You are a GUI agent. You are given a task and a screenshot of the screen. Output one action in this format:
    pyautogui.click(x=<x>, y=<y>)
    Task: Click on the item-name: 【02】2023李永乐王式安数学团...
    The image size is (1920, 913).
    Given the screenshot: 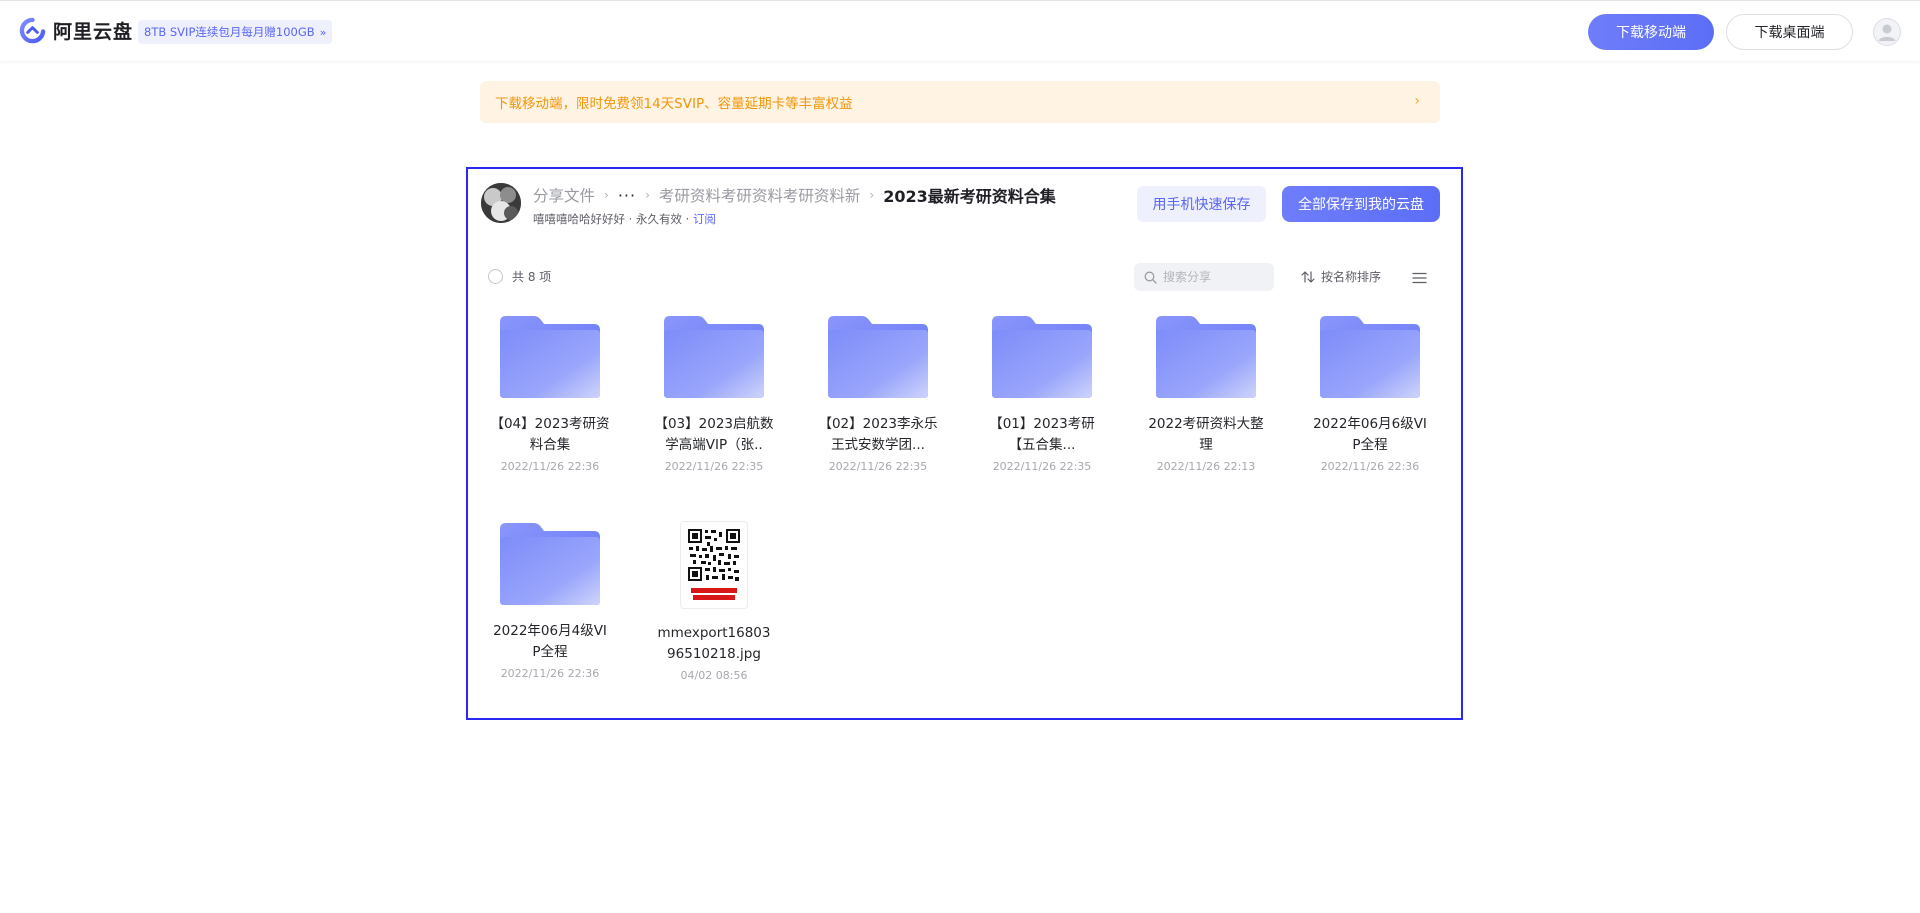 What is the action you would take?
    pyautogui.click(x=878, y=434)
    